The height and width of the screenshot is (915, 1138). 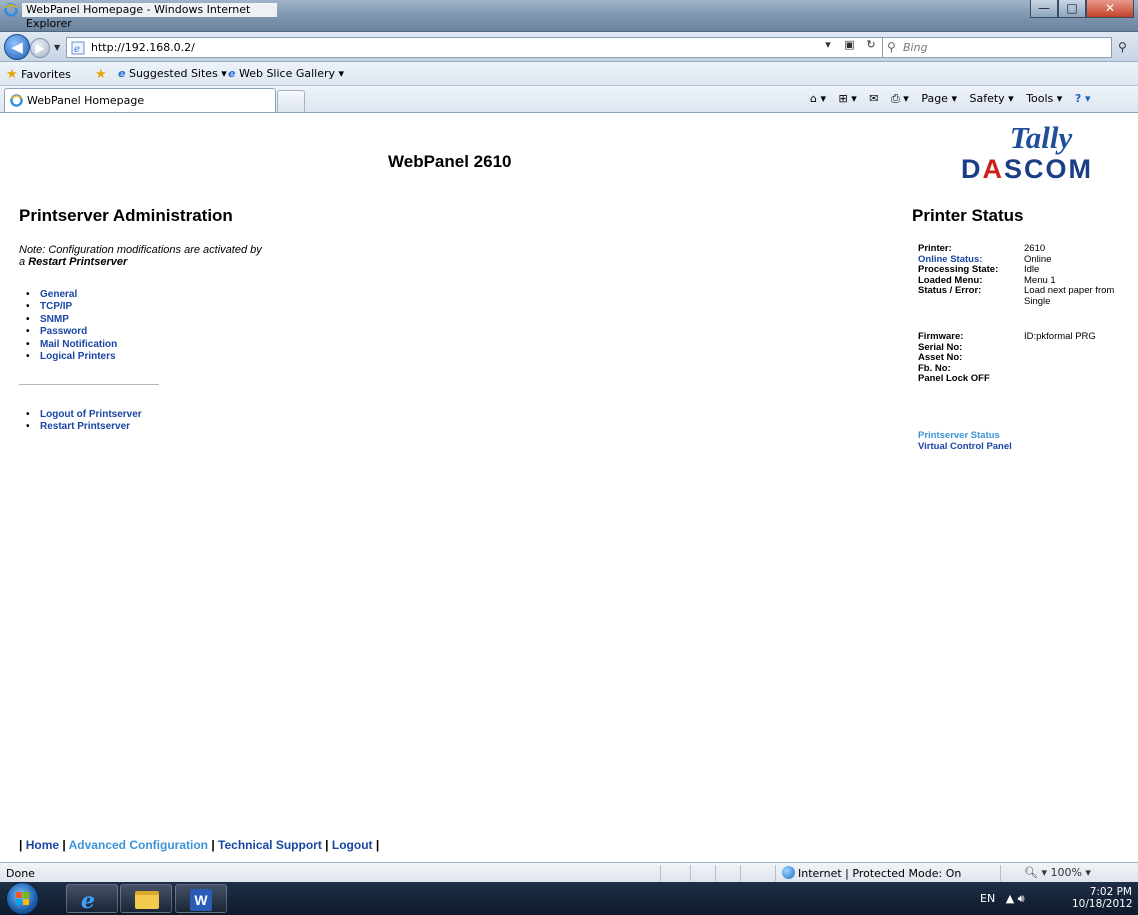 What do you see at coordinates (915, 47) in the screenshot?
I see `search-placeholder: Bing` at bounding box center [915, 47].